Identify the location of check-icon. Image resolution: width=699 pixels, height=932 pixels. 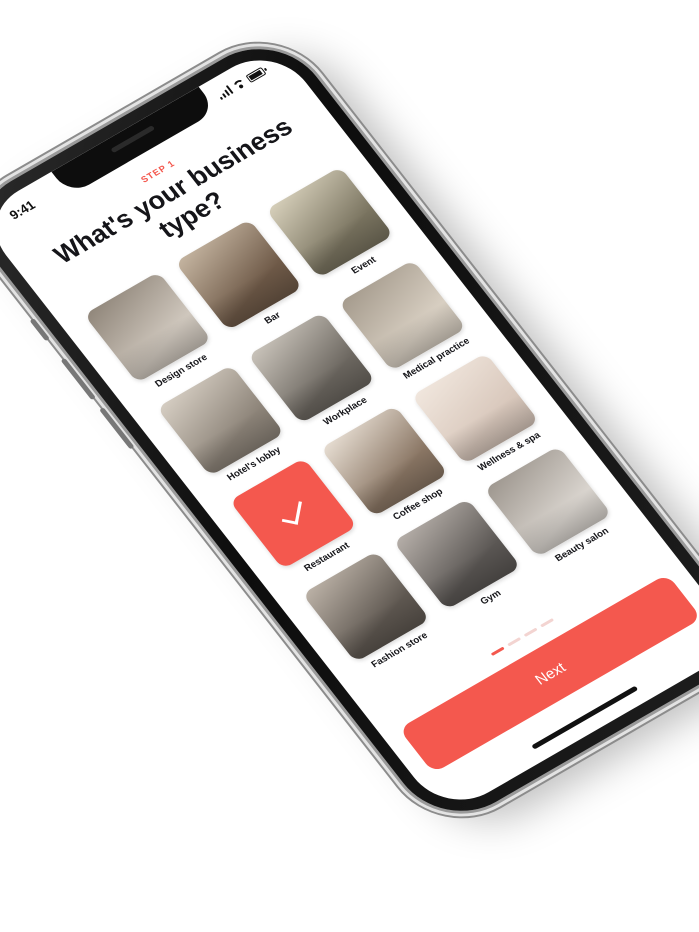
(291, 511).